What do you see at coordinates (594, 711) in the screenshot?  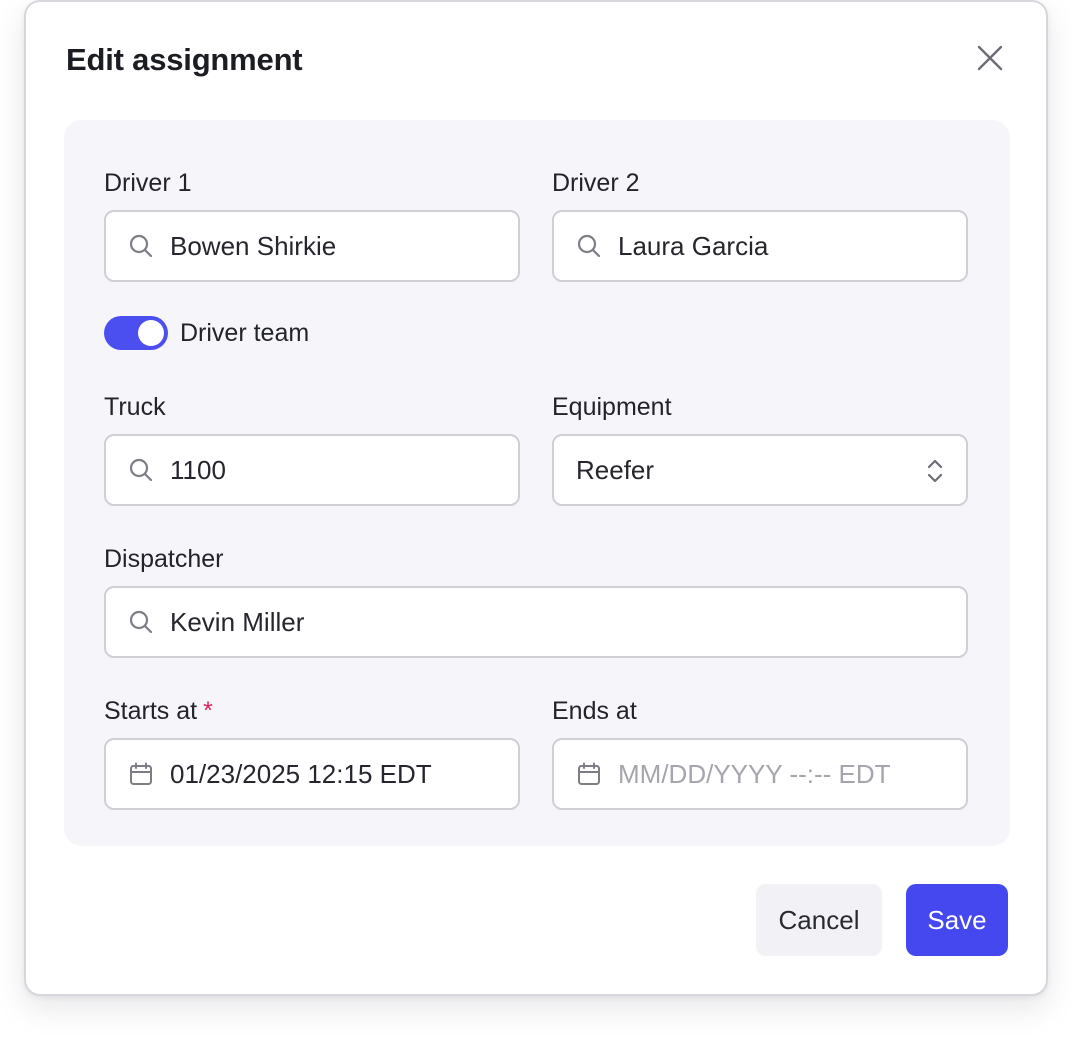 I see `ends-at-label: Ends at` at bounding box center [594, 711].